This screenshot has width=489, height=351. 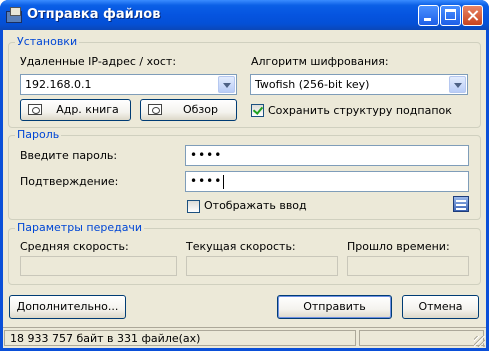 I want to click on cipher-label: Алгоритм шифрования:, so click(x=320, y=61).